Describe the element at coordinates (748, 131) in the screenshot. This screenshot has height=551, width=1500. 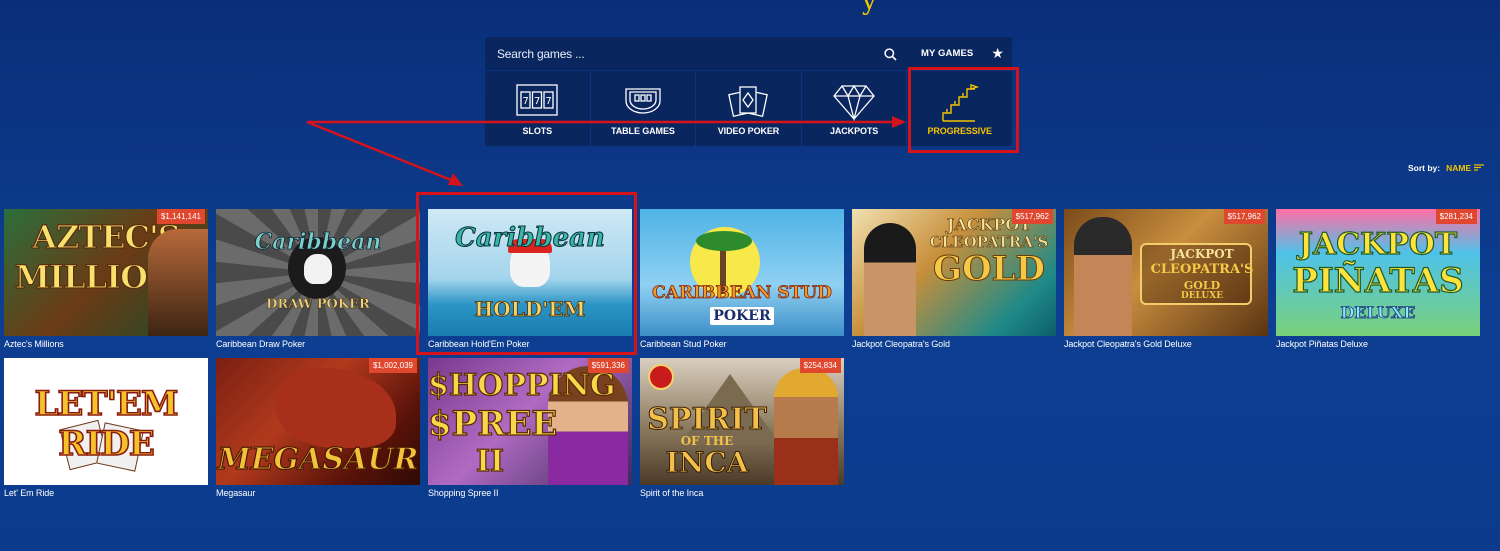
I see `tab-label: VIDEO POKER` at that location.